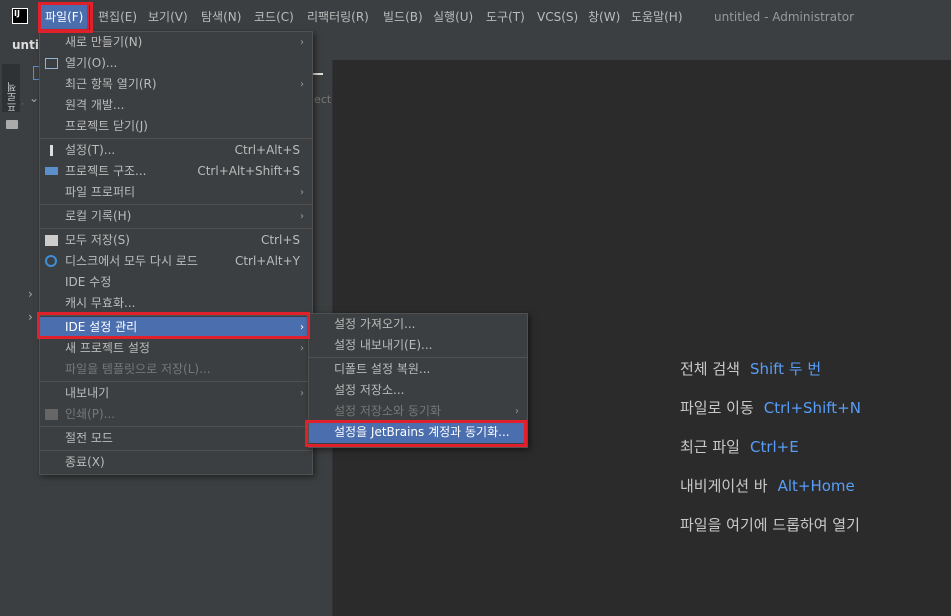  I want to click on hint-label: 파일로 이동, so click(717, 408).